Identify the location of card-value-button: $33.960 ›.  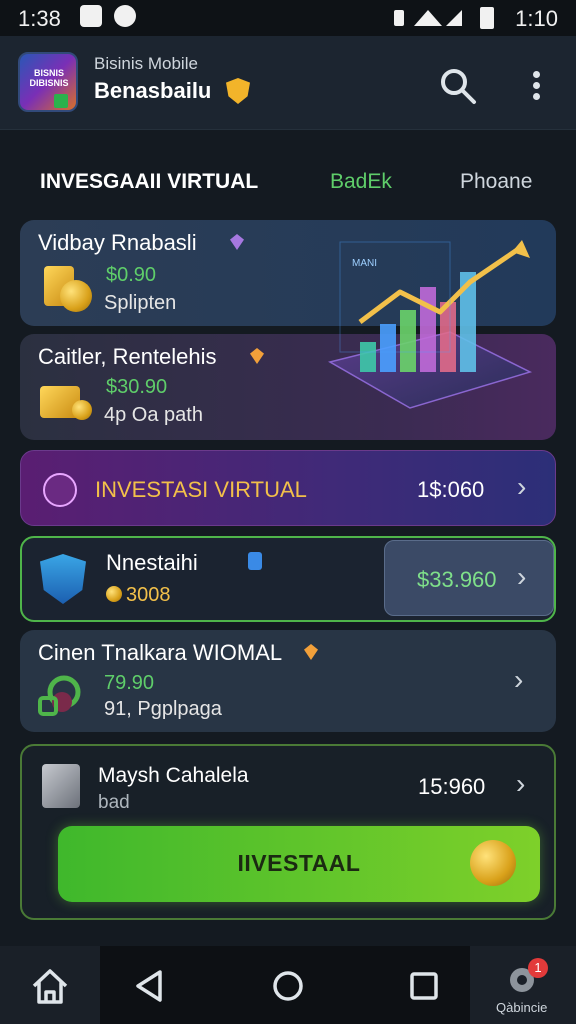
(469, 578).